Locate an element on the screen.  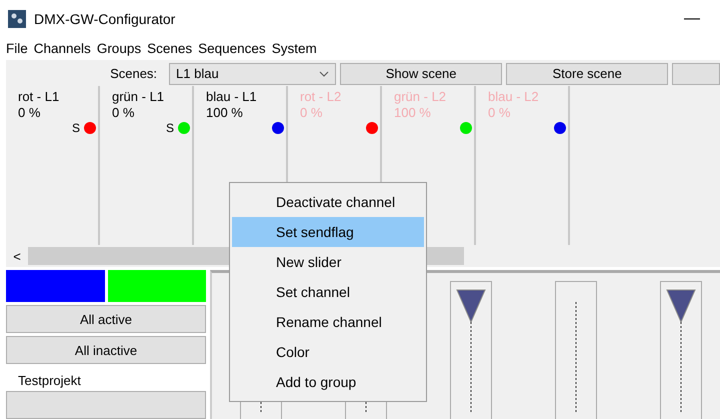
channel-name: grün - L1 is located at coordinates (139, 96).